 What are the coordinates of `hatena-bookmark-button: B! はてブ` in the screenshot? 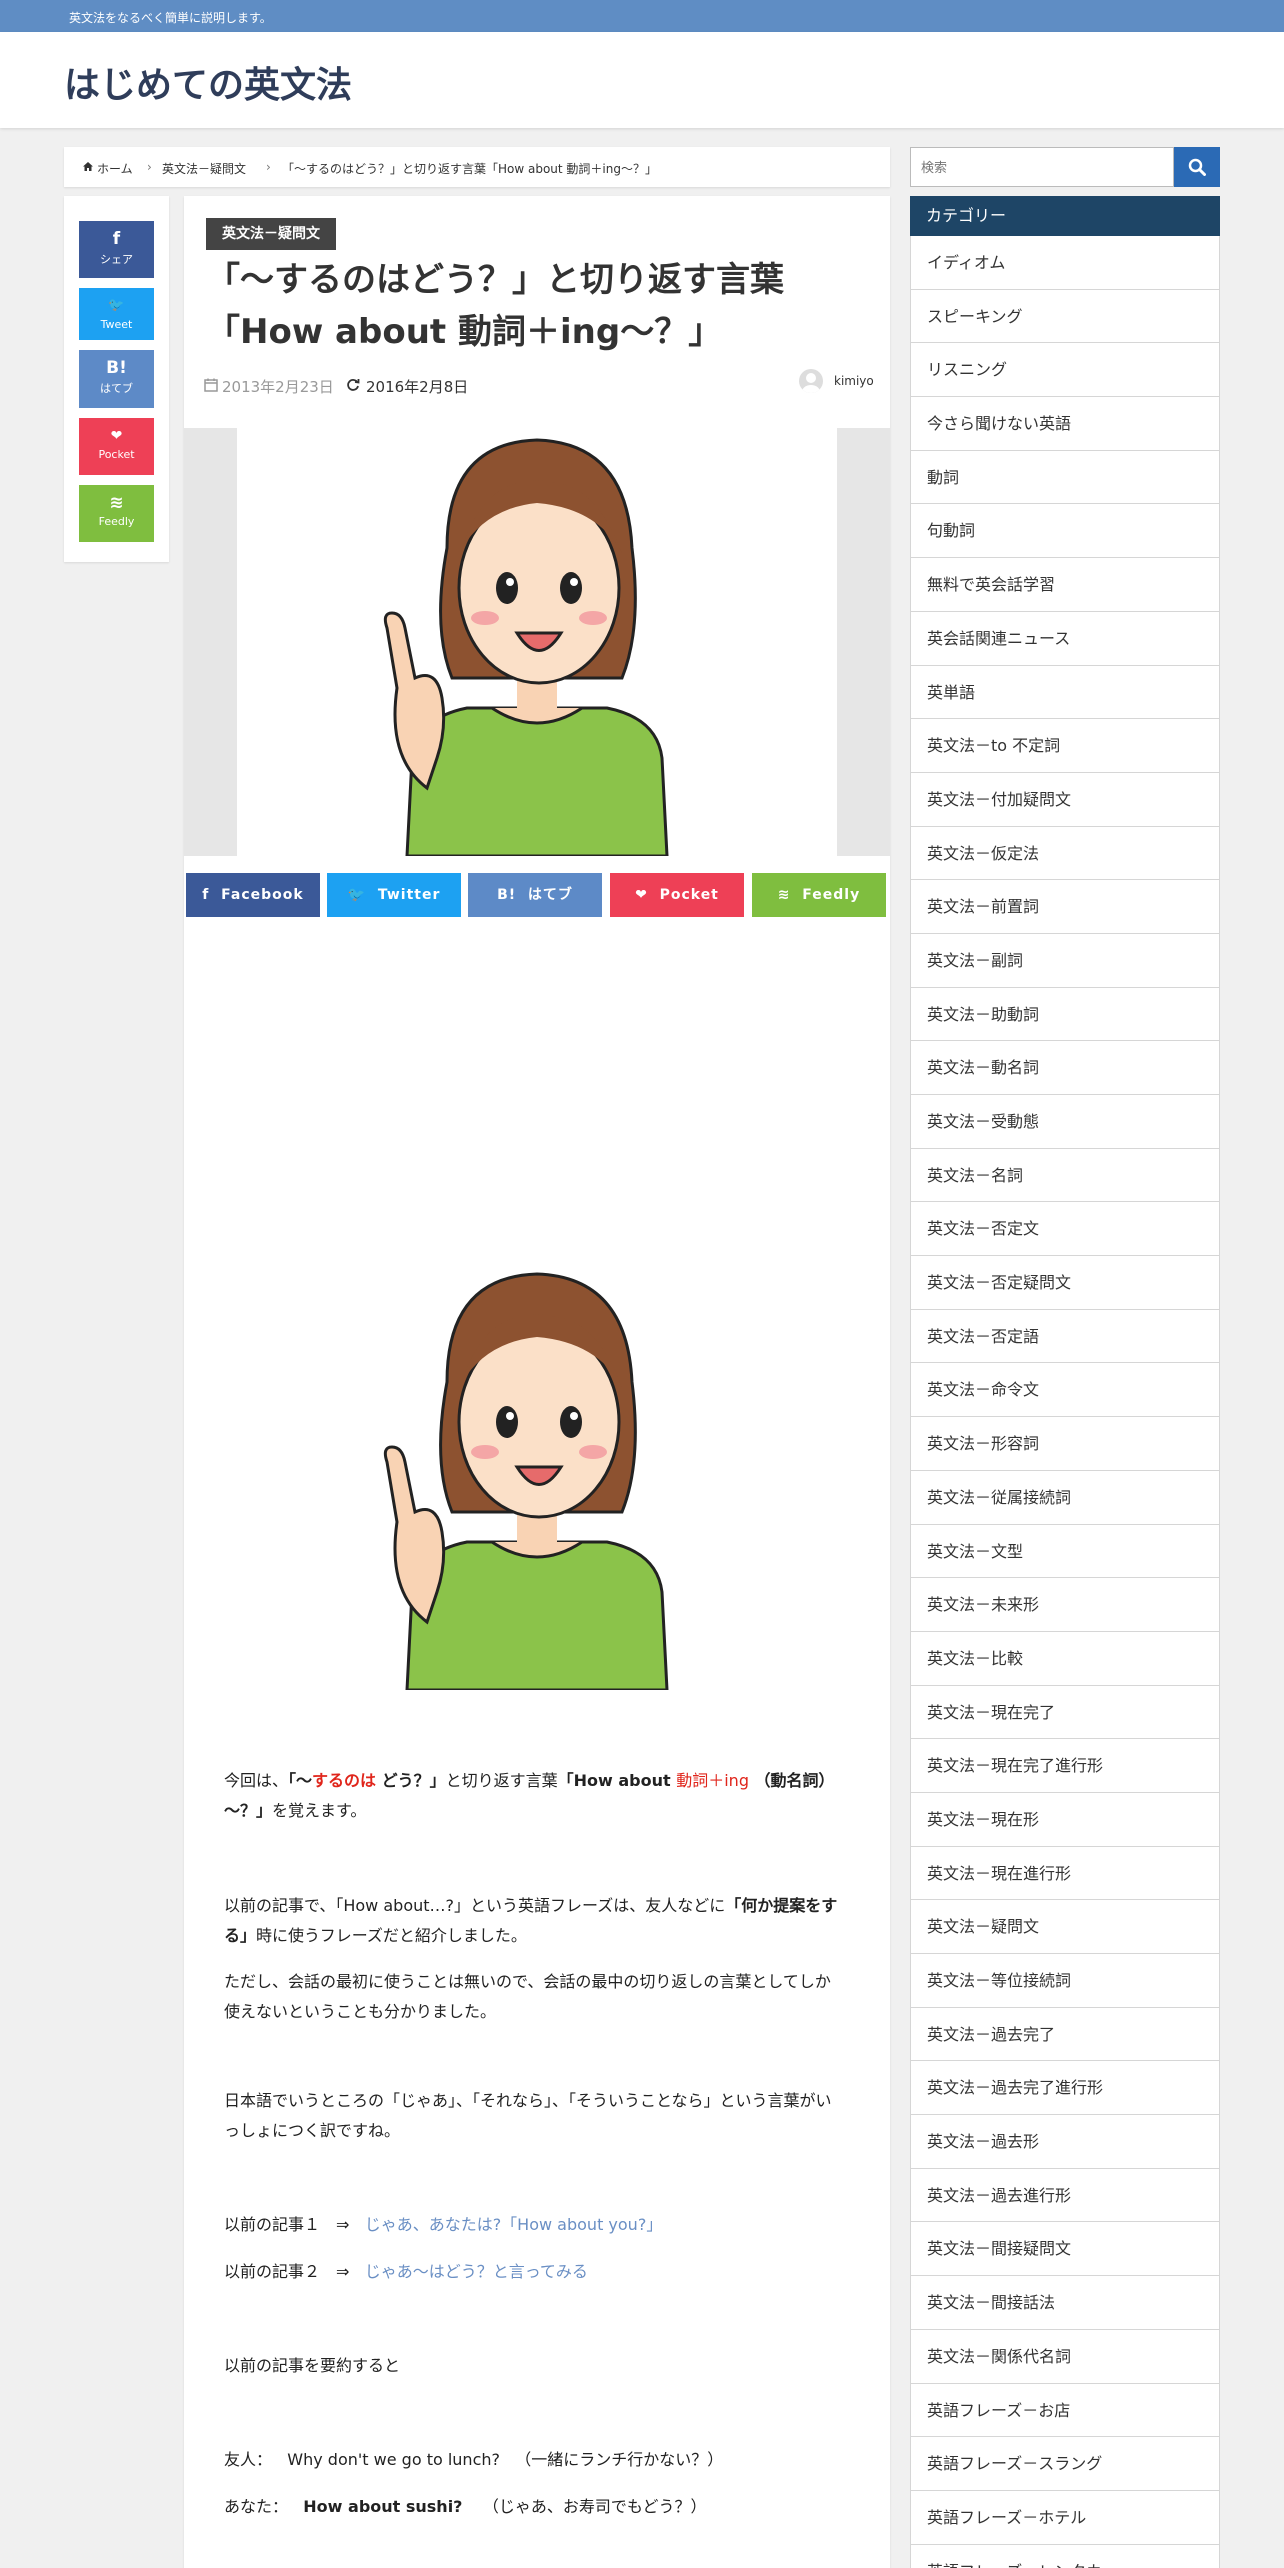 It's located at (116, 379).